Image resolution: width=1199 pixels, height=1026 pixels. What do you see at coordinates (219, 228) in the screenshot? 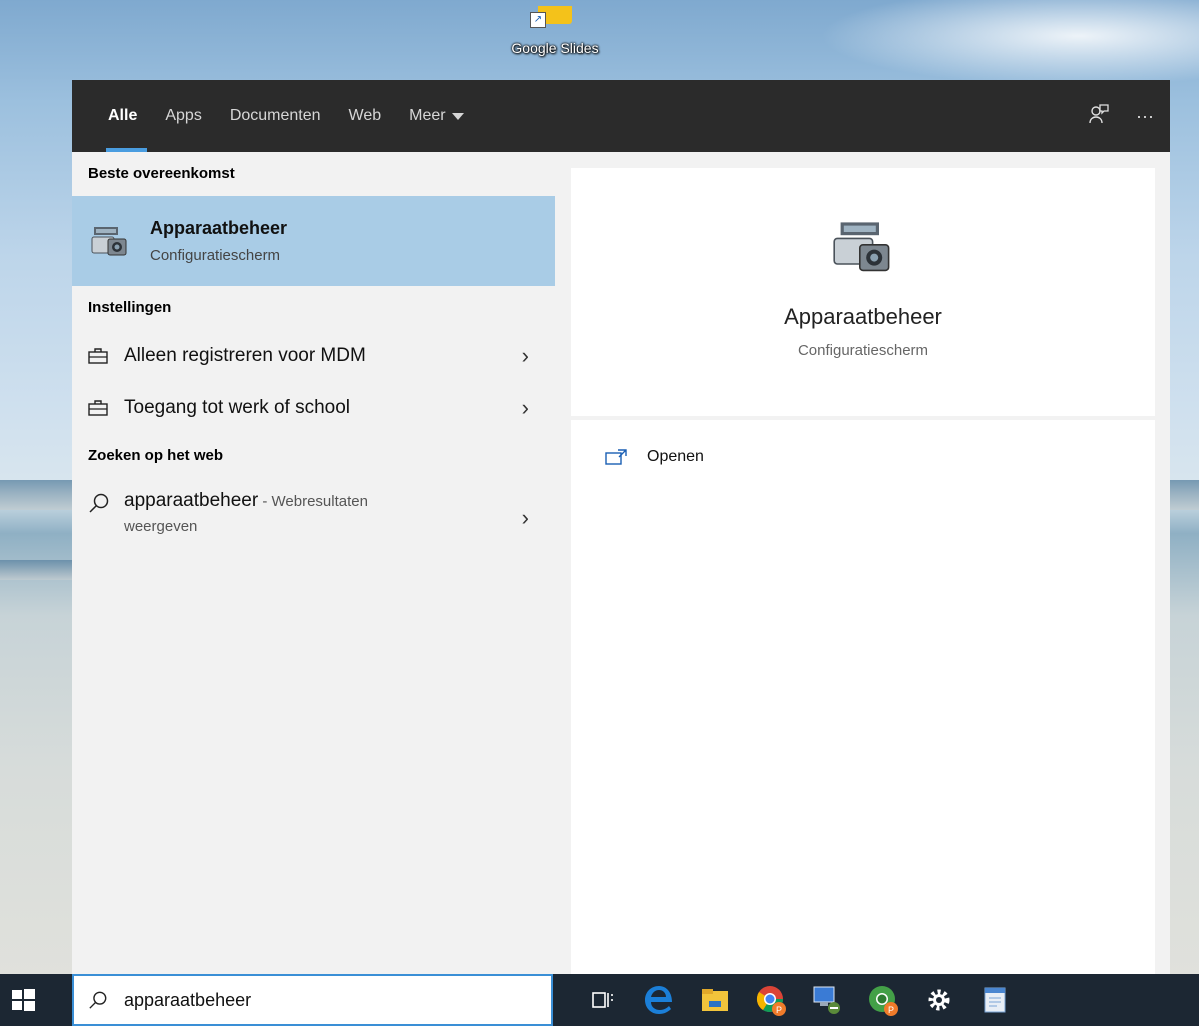
I see `best-match-title: Apparaatbeheer` at bounding box center [219, 228].